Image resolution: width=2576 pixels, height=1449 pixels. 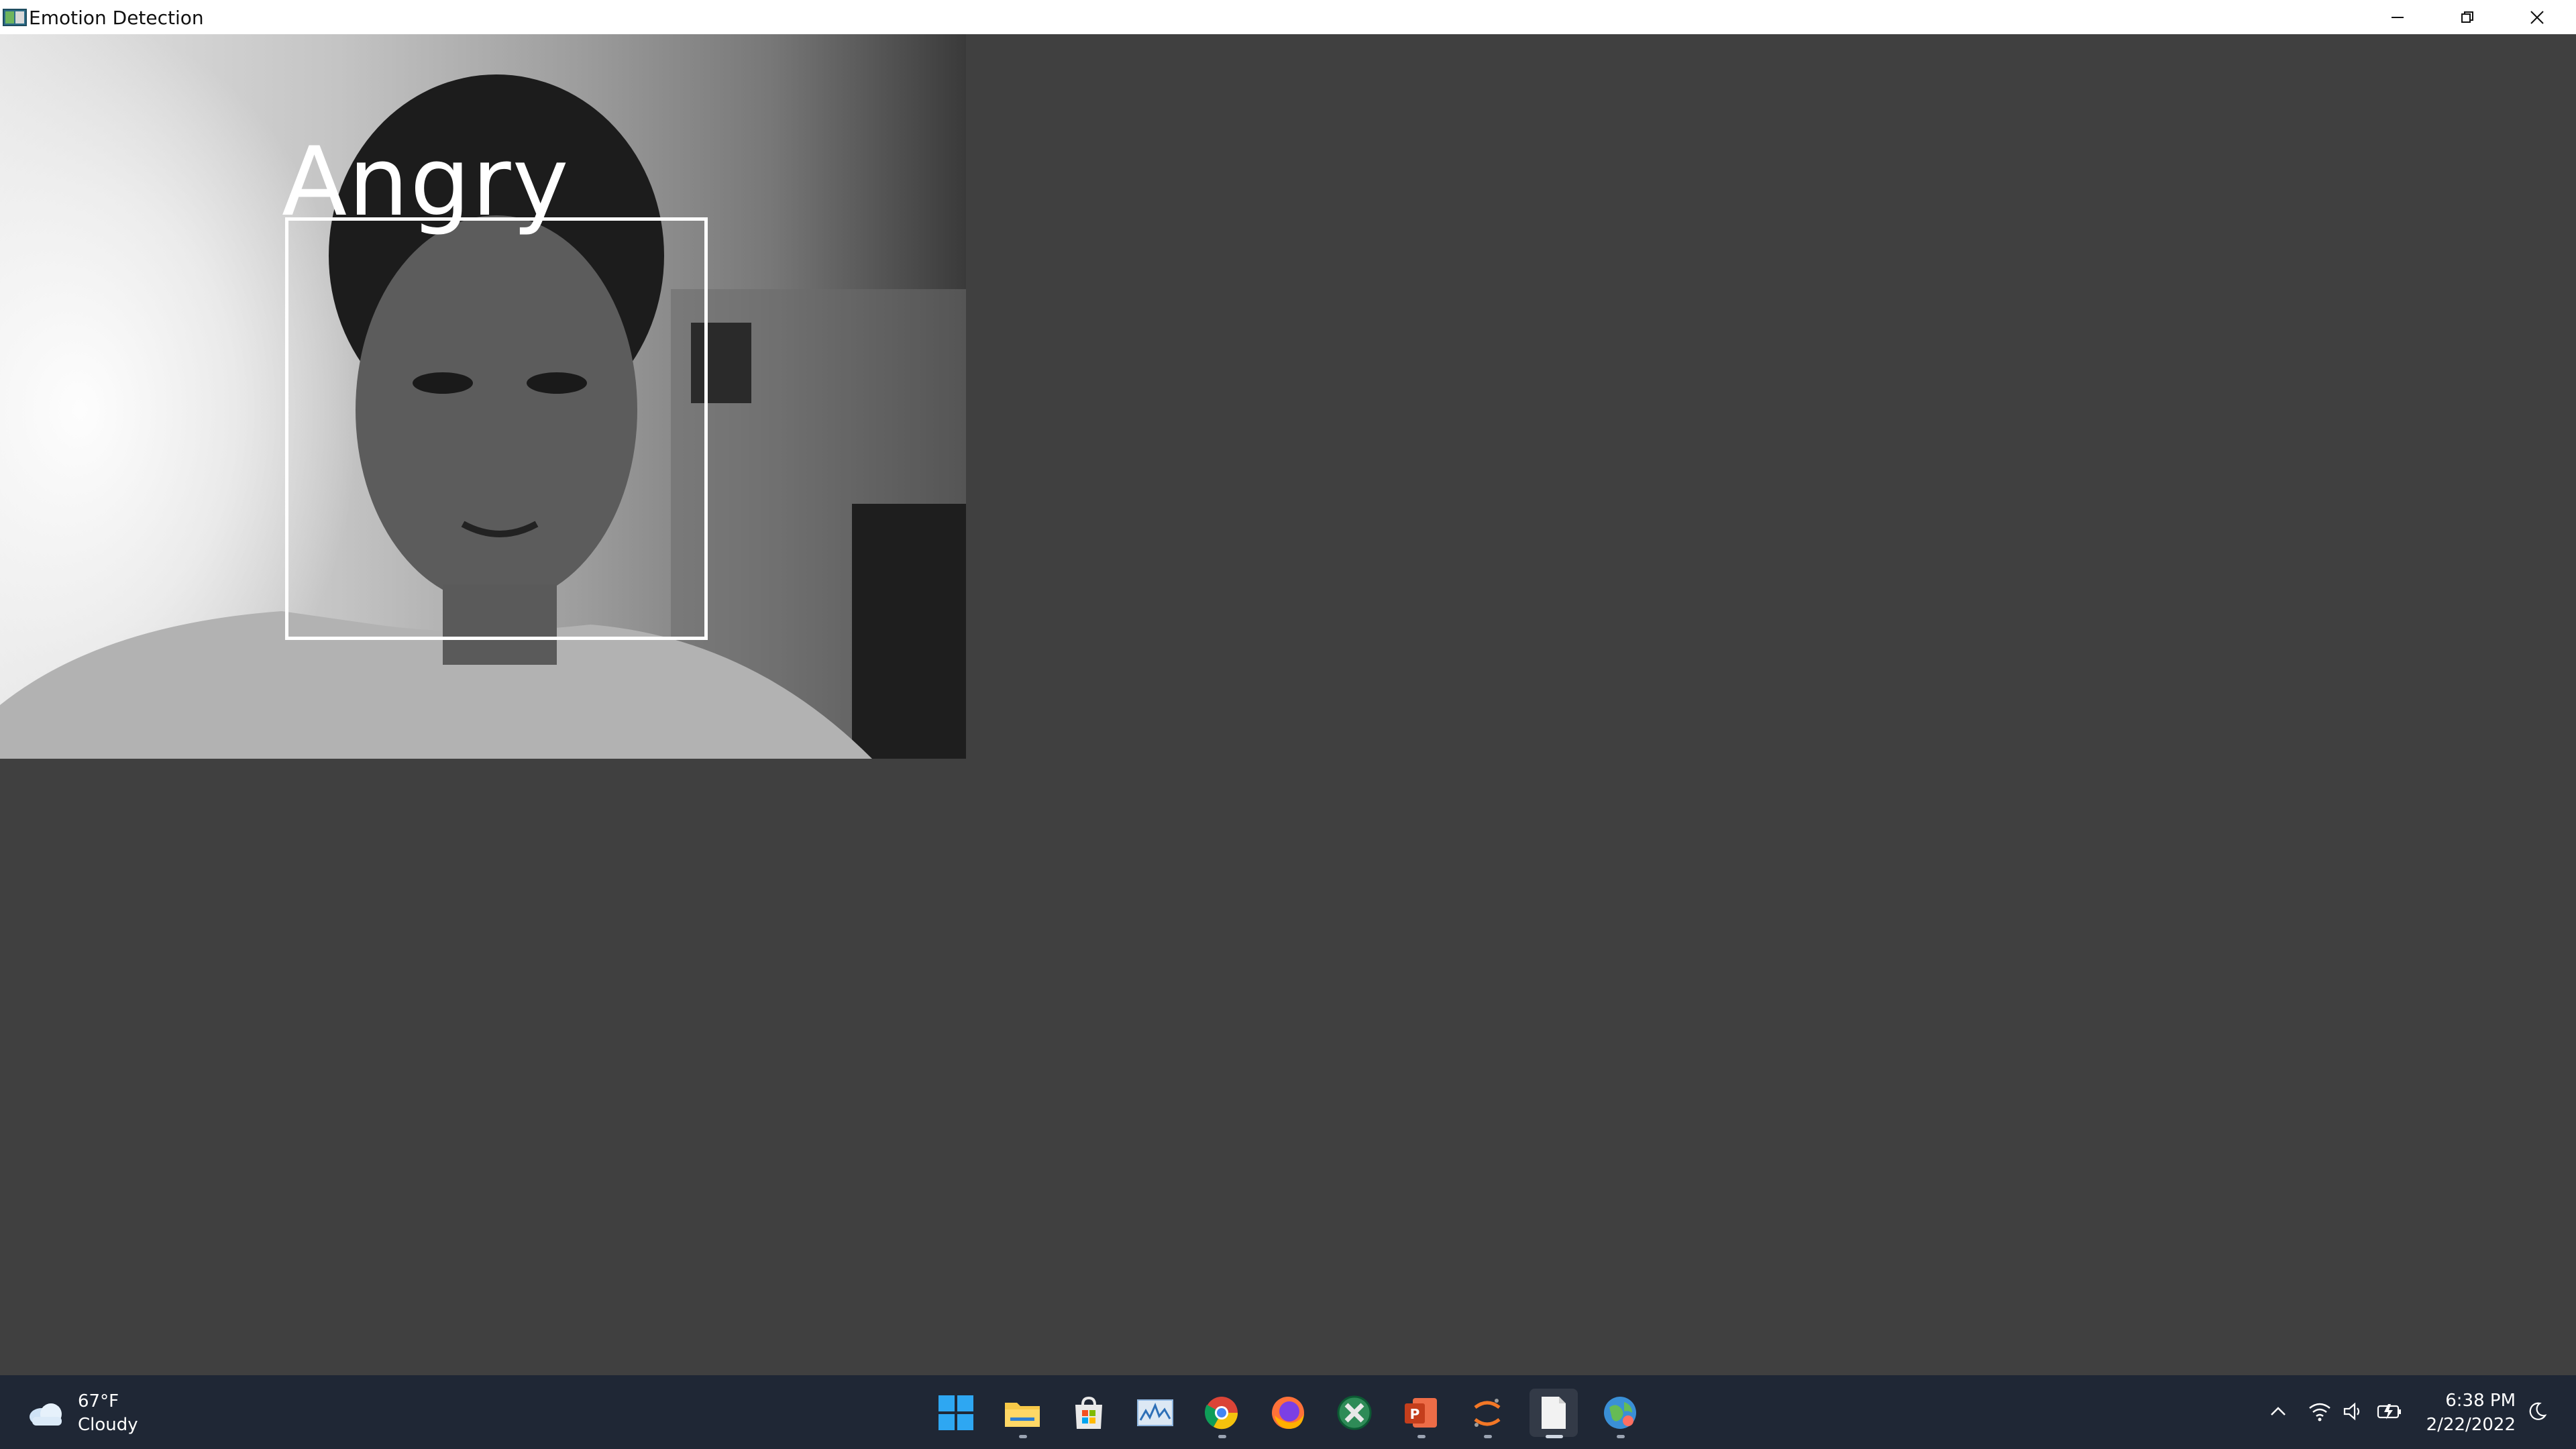 I want to click on taskbar-firefox, so click(x=1288, y=1413).